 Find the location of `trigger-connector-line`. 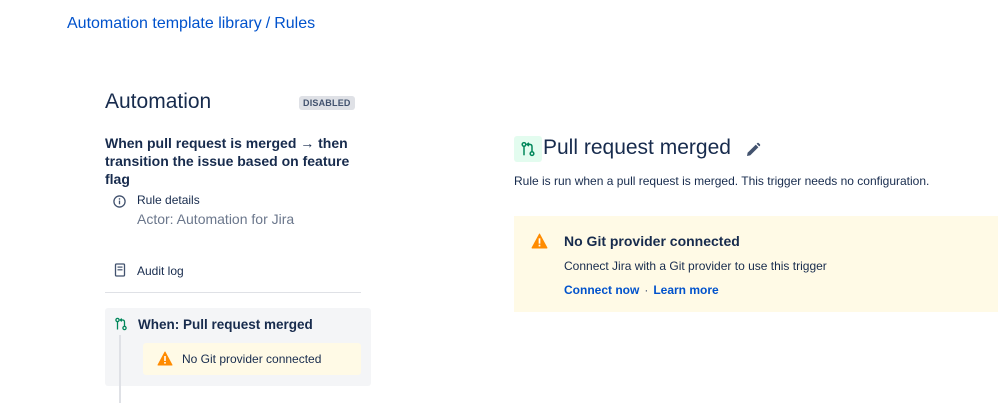

trigger-connector-line is located at coordinates (120, 369).